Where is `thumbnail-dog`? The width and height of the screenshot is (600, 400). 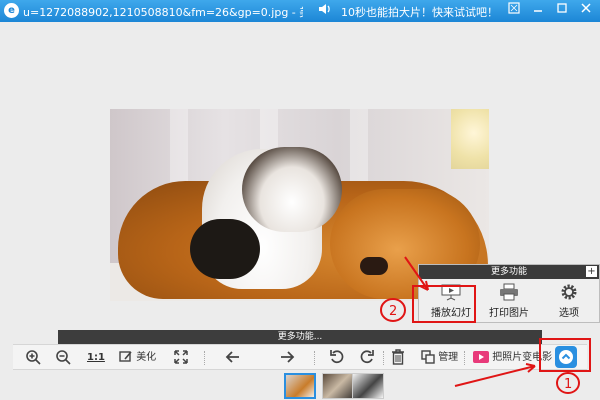 thumbnail-dog is located at coordinates (338, 386).